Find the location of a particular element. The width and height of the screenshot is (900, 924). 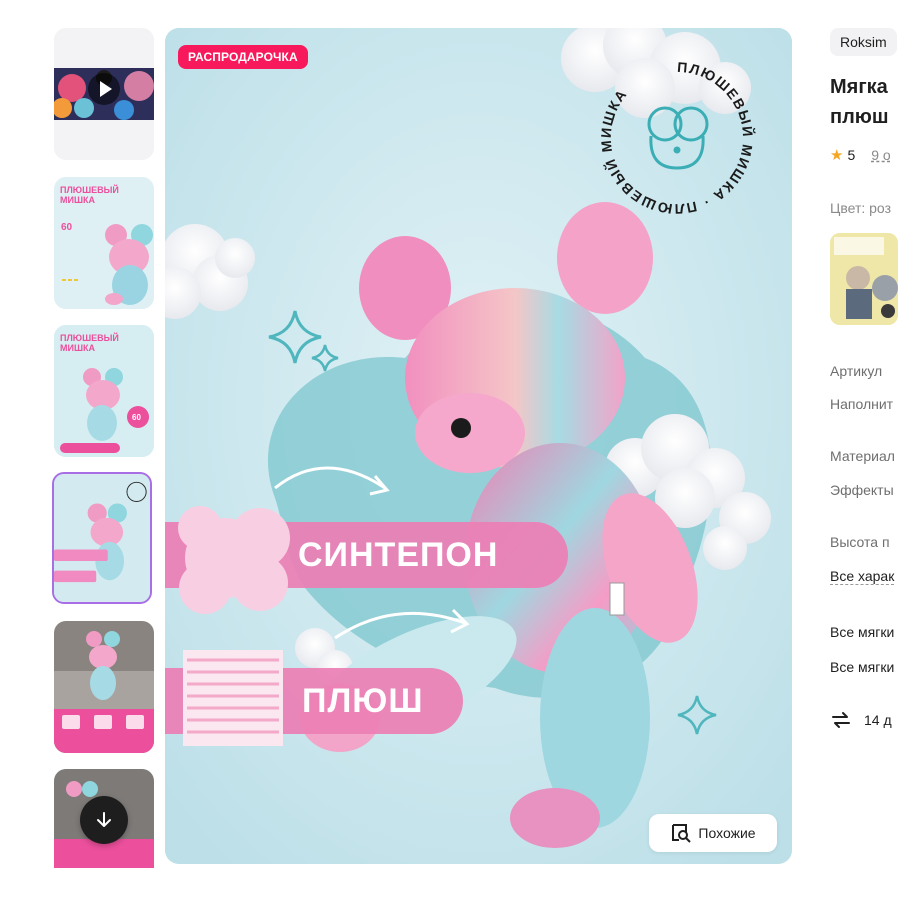

svg-text:ПЛЮШЕВЫЙ МИШКА · ПЛЮШЕВЫЙ МИШК: ПЛЮШЕВЫЙ МИШКА · ПЛЮШЕВЫЙ МИШКА is located at coordinates (677, 138).